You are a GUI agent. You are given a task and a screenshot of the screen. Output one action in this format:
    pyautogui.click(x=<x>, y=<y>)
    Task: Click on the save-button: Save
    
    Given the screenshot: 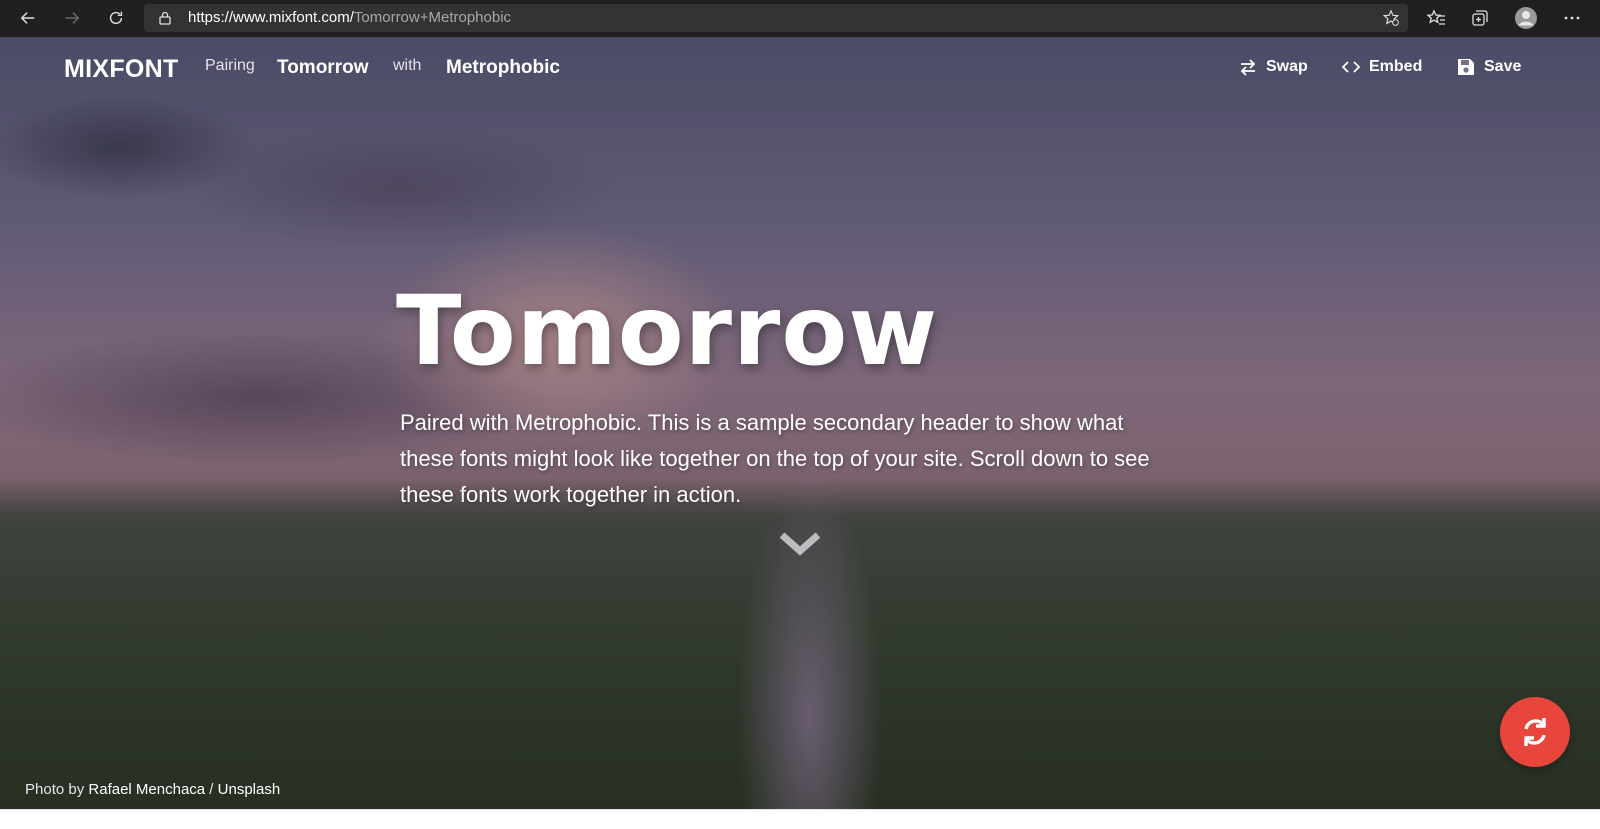 What is the action you would take?
    pyautogui.click(x=1488, y=67)
    